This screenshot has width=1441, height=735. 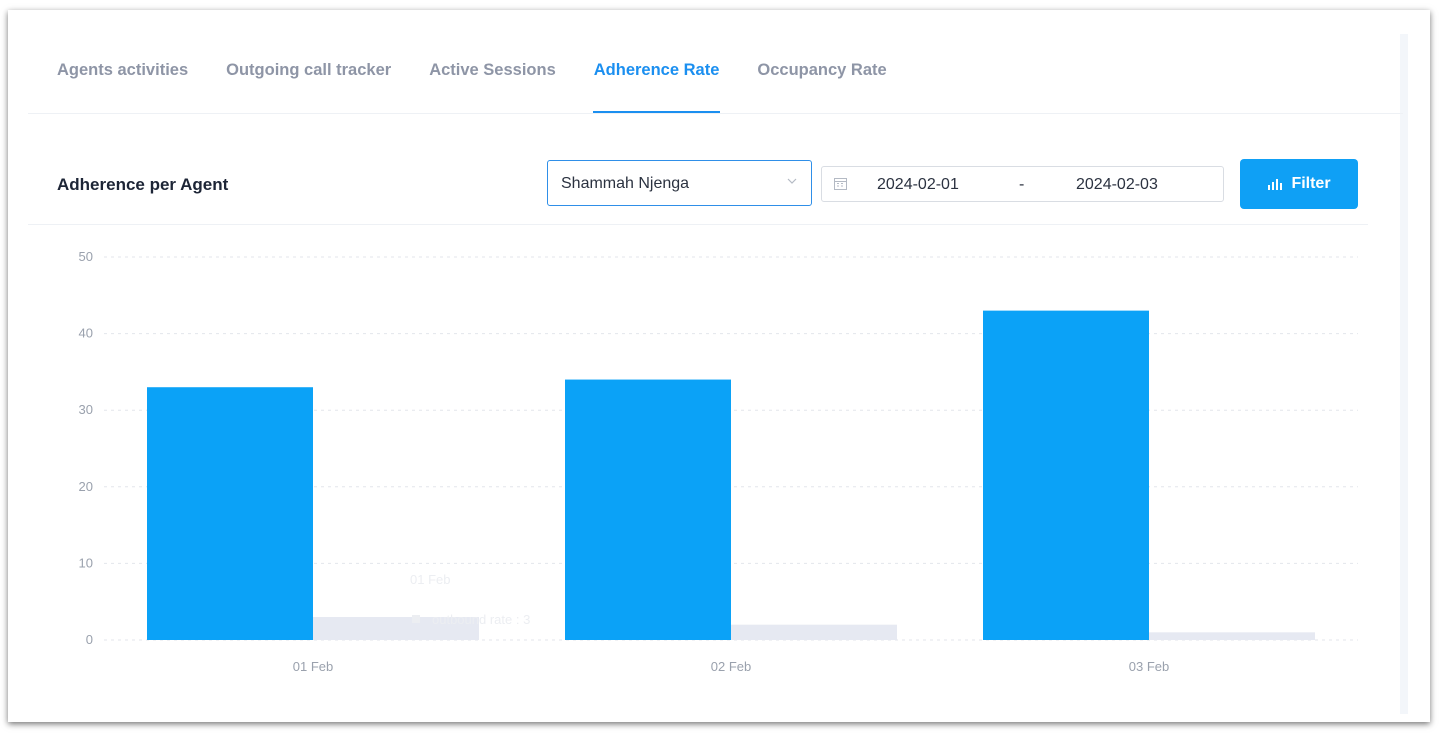 I want to click on ghost-tooltip-swatch, so click(x=416, y=619).